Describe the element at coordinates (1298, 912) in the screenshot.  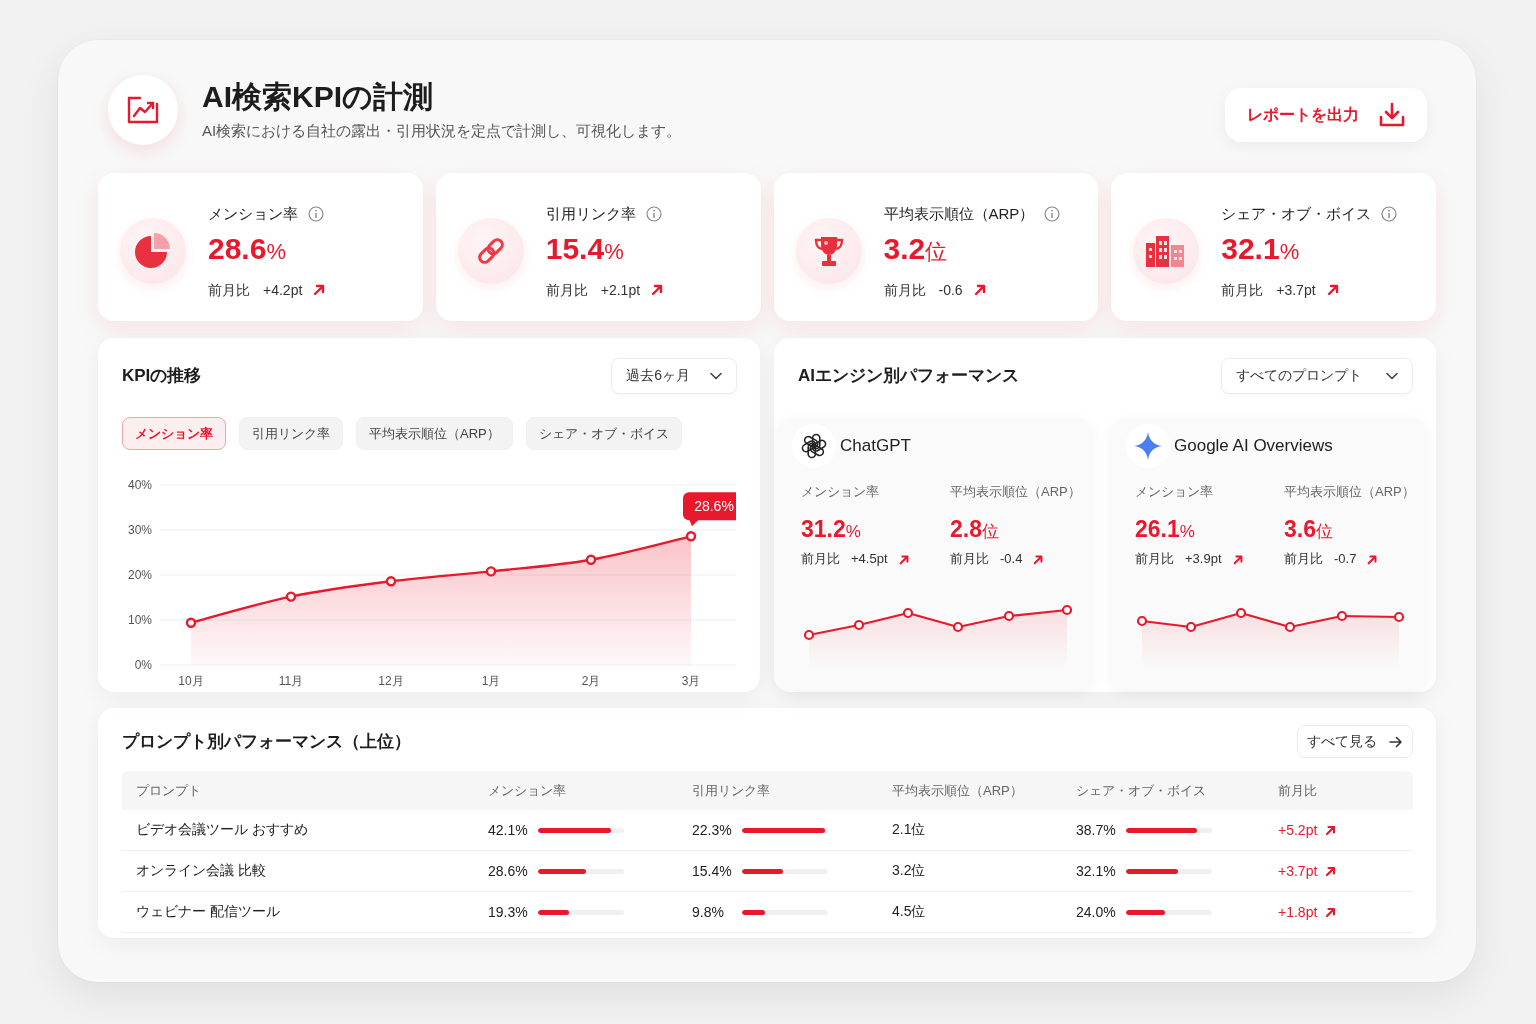
I see `change-value: +1.8pt` at that location.